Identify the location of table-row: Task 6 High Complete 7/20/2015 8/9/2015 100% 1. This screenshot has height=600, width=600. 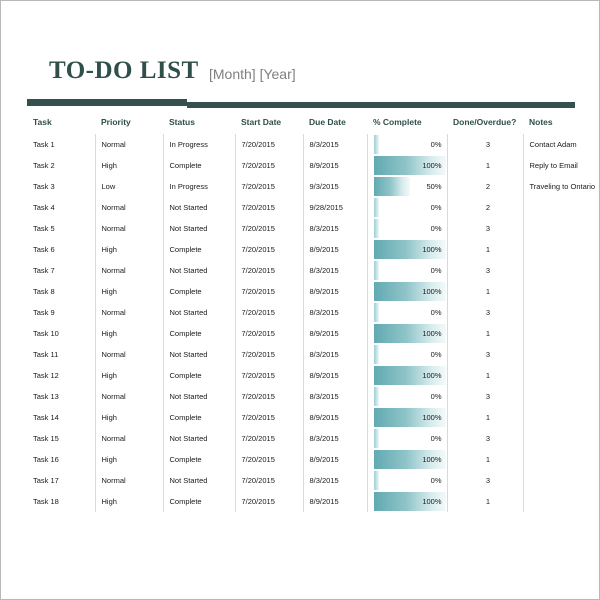
(313, 249).